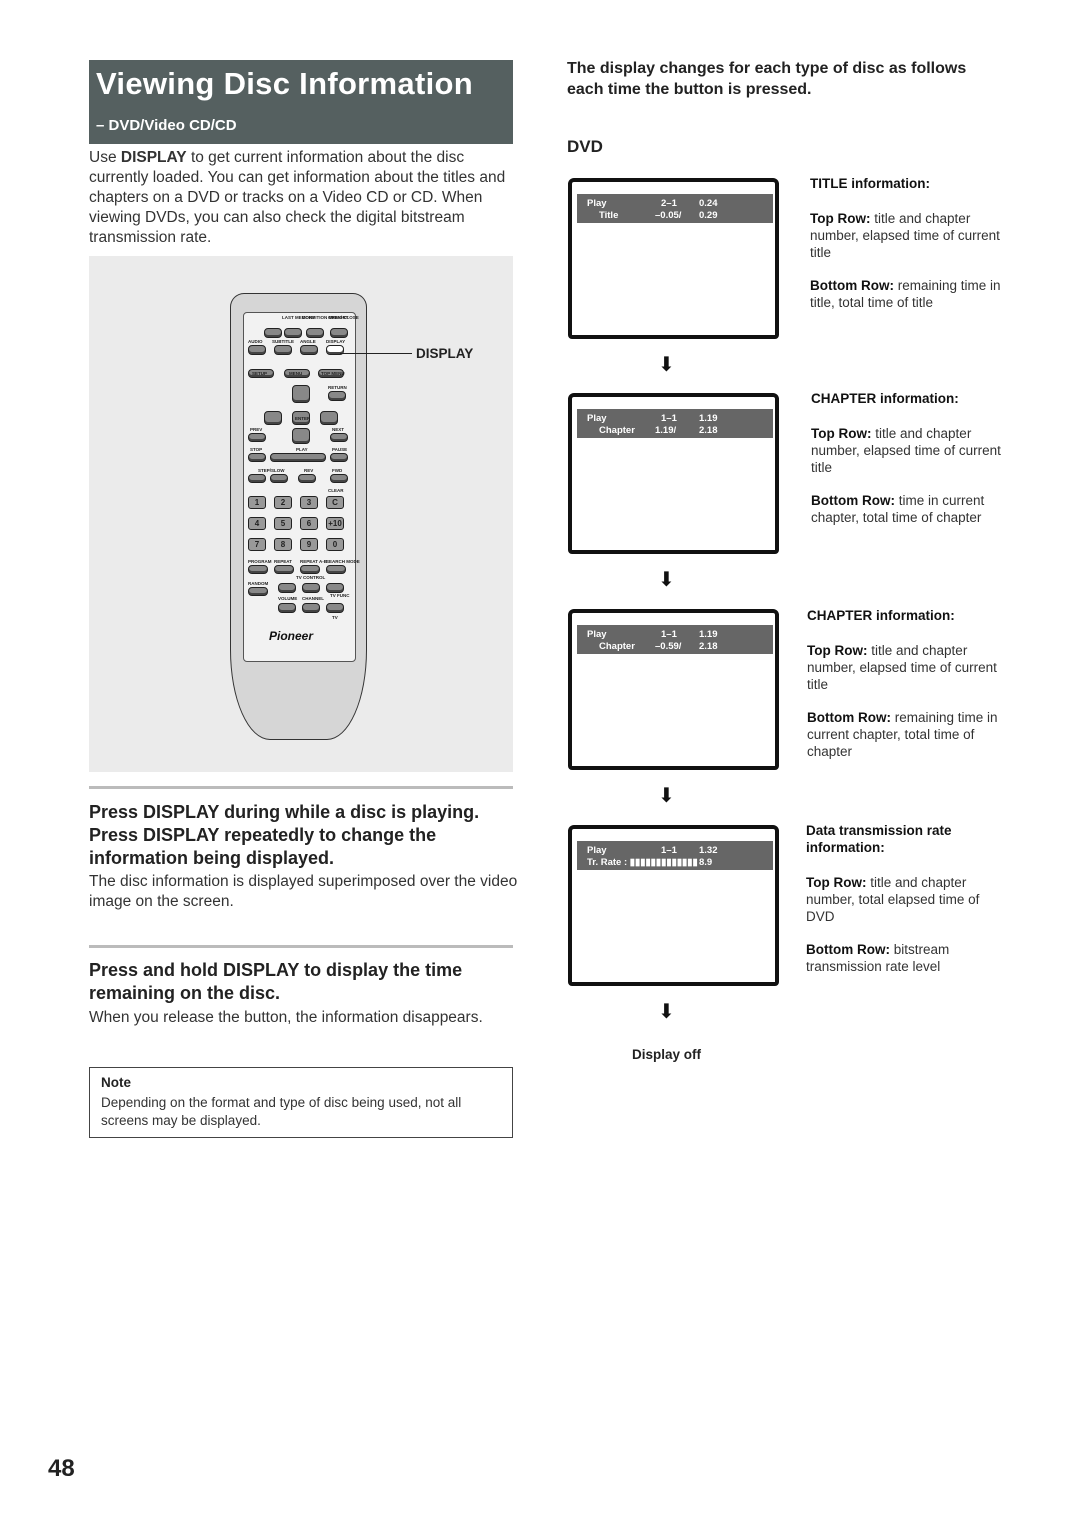 The width and height of the screenshot is (1080, 1526). I want to click on number-key: 7, so click(257, 544).